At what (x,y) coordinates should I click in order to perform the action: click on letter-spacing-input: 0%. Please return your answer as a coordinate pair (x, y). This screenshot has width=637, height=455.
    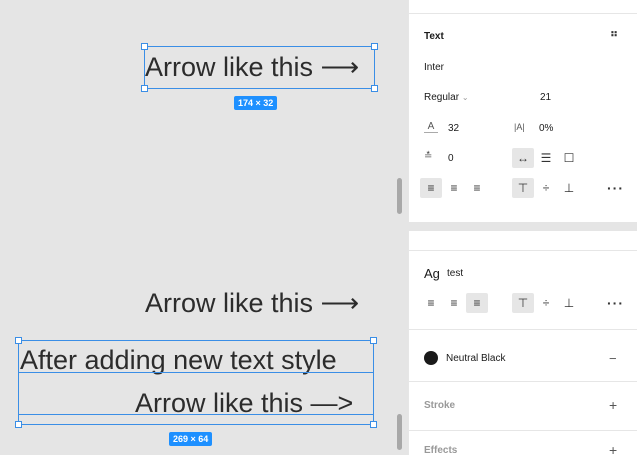
    Looking at the image, I should click on (546, 128).